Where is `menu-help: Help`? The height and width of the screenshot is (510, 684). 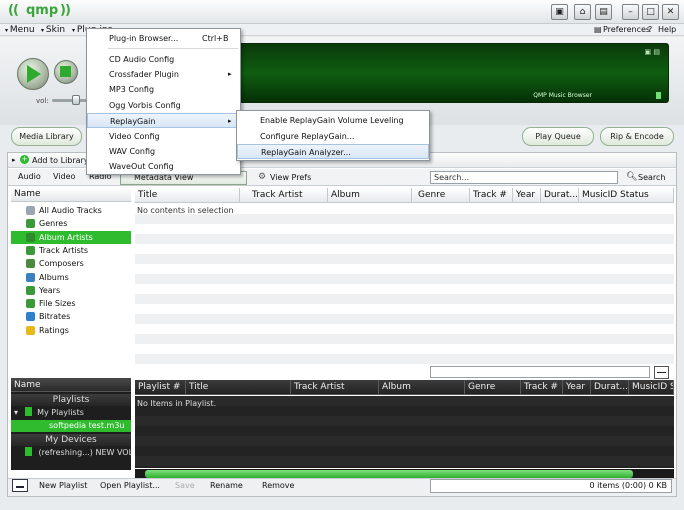 menu-help: Help is located at coordinates (667, 29).